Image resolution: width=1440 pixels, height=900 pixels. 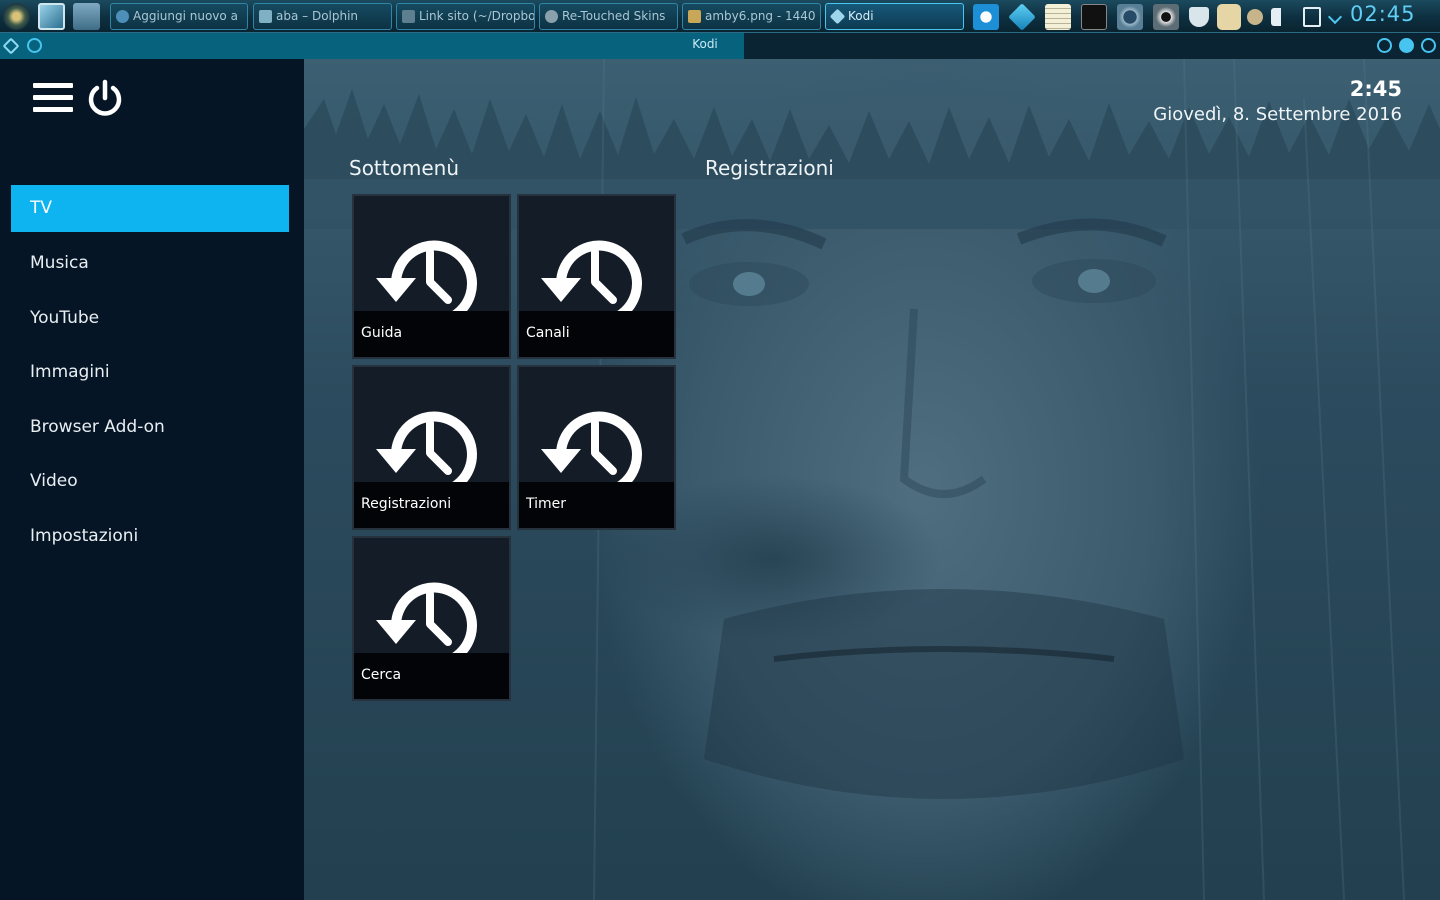 What do you see at coordinates (122, 16) in the screenshot?
I see `firefox-icon` at bounding box center [122, 16].